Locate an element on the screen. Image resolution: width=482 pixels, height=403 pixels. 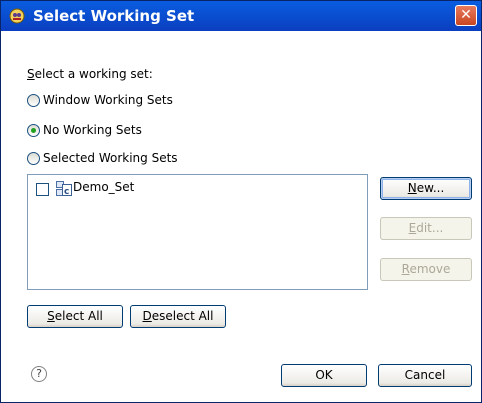
radio-label: No Working Sets is located at coordinates (92, 130).